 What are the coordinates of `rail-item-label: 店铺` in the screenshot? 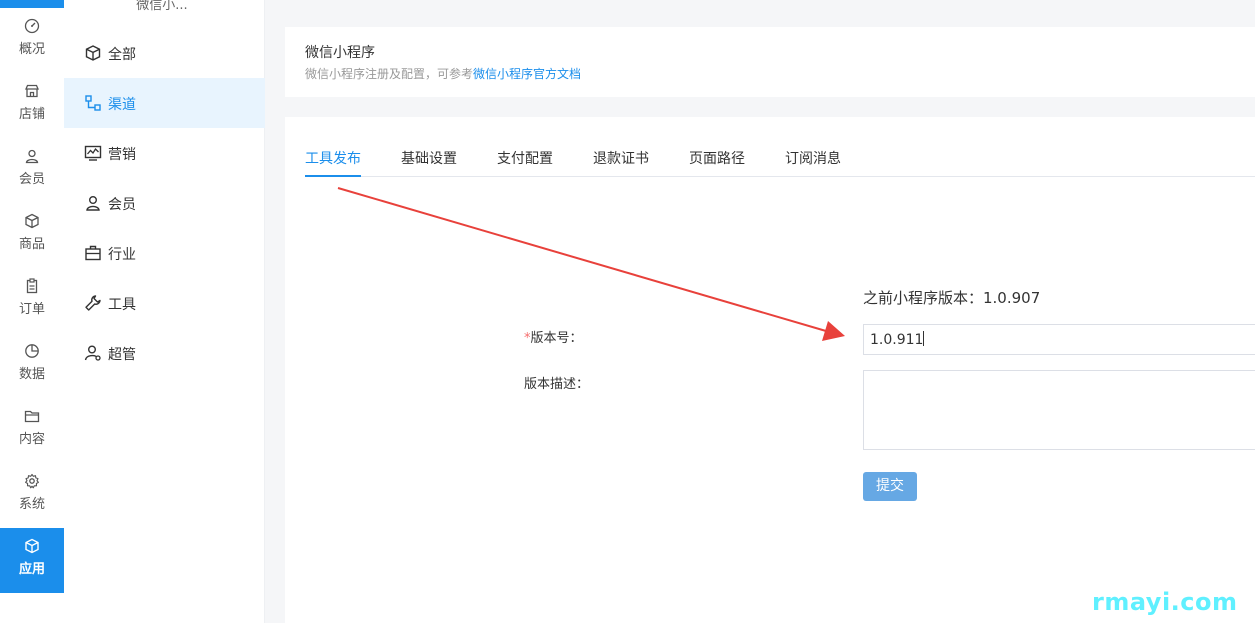 It's located at (31, 114).